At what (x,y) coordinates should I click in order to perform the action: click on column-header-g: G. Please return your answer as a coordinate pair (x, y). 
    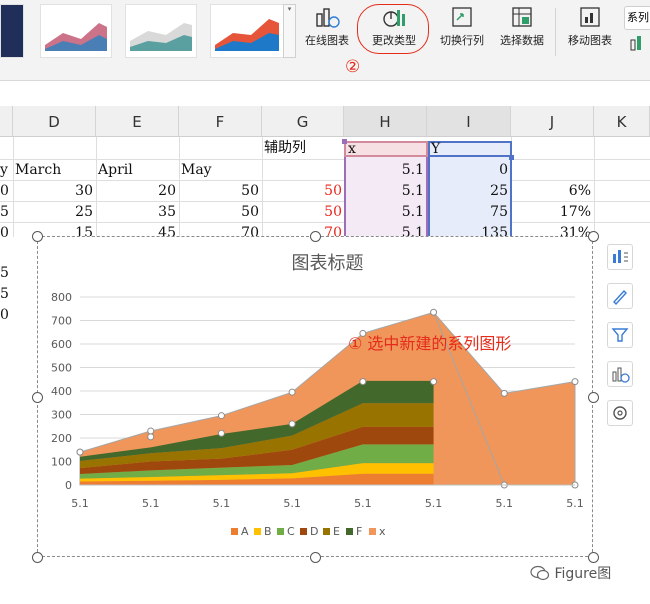
    Looking at the image, I should click on (303, 121).